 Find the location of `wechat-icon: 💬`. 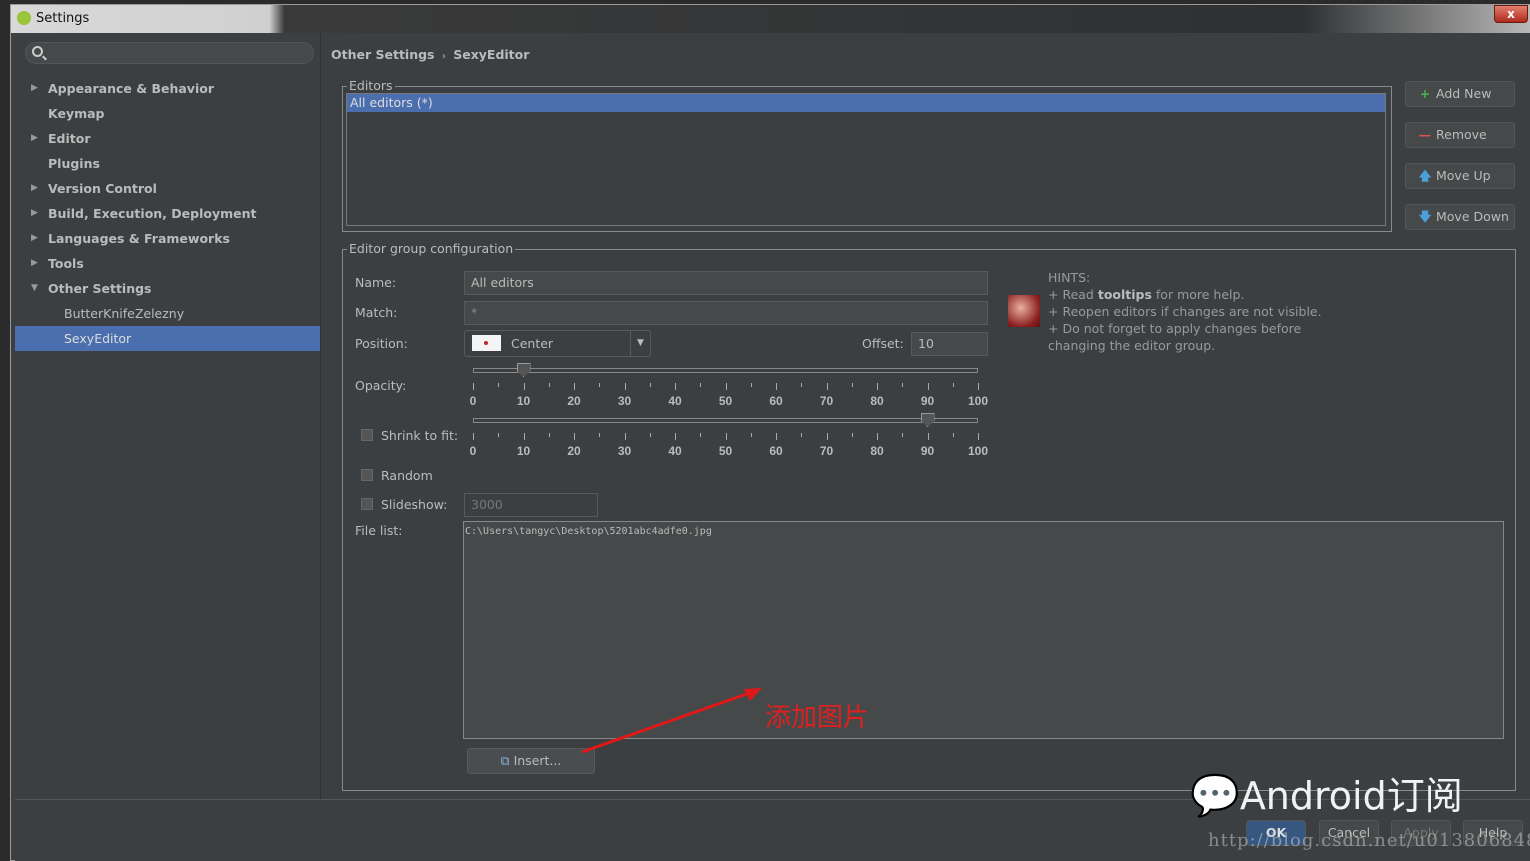

wechat-icon: 💬 is located at coordinates (1215, 796).